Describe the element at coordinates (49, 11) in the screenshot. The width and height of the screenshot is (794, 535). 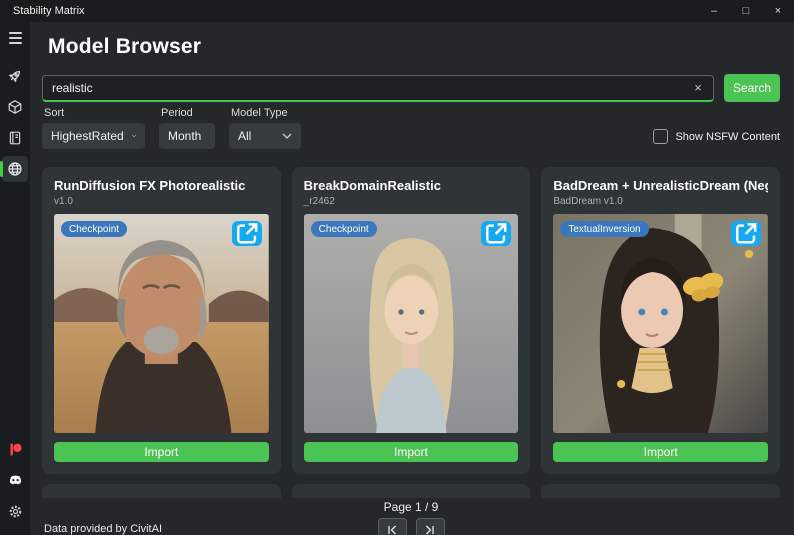
I see `window-title: Stability Matrix` at that location.